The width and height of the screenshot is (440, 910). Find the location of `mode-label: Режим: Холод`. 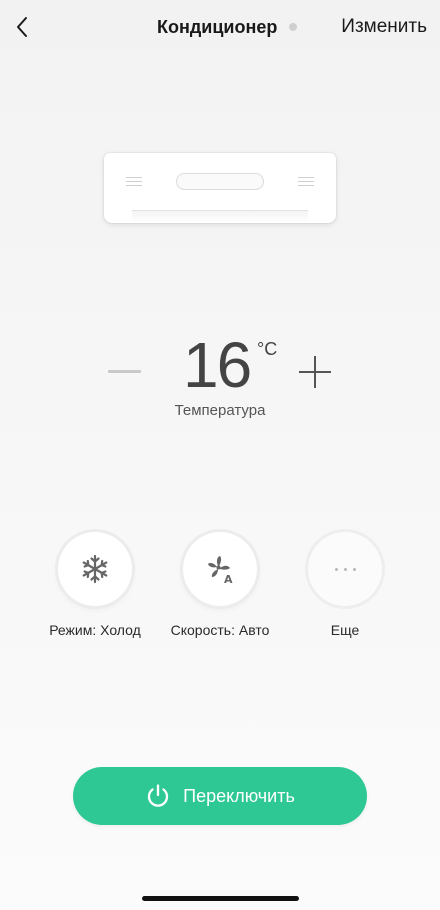

mode-label: Режим: Холод is located at coordinates (95, 630).